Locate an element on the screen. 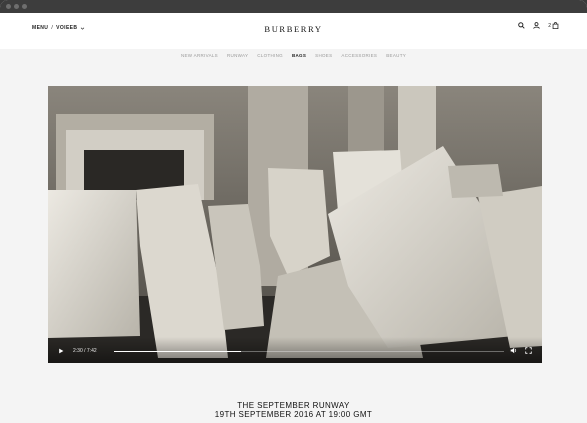  shopping-bag-icon is located at coordinates (555, 25).